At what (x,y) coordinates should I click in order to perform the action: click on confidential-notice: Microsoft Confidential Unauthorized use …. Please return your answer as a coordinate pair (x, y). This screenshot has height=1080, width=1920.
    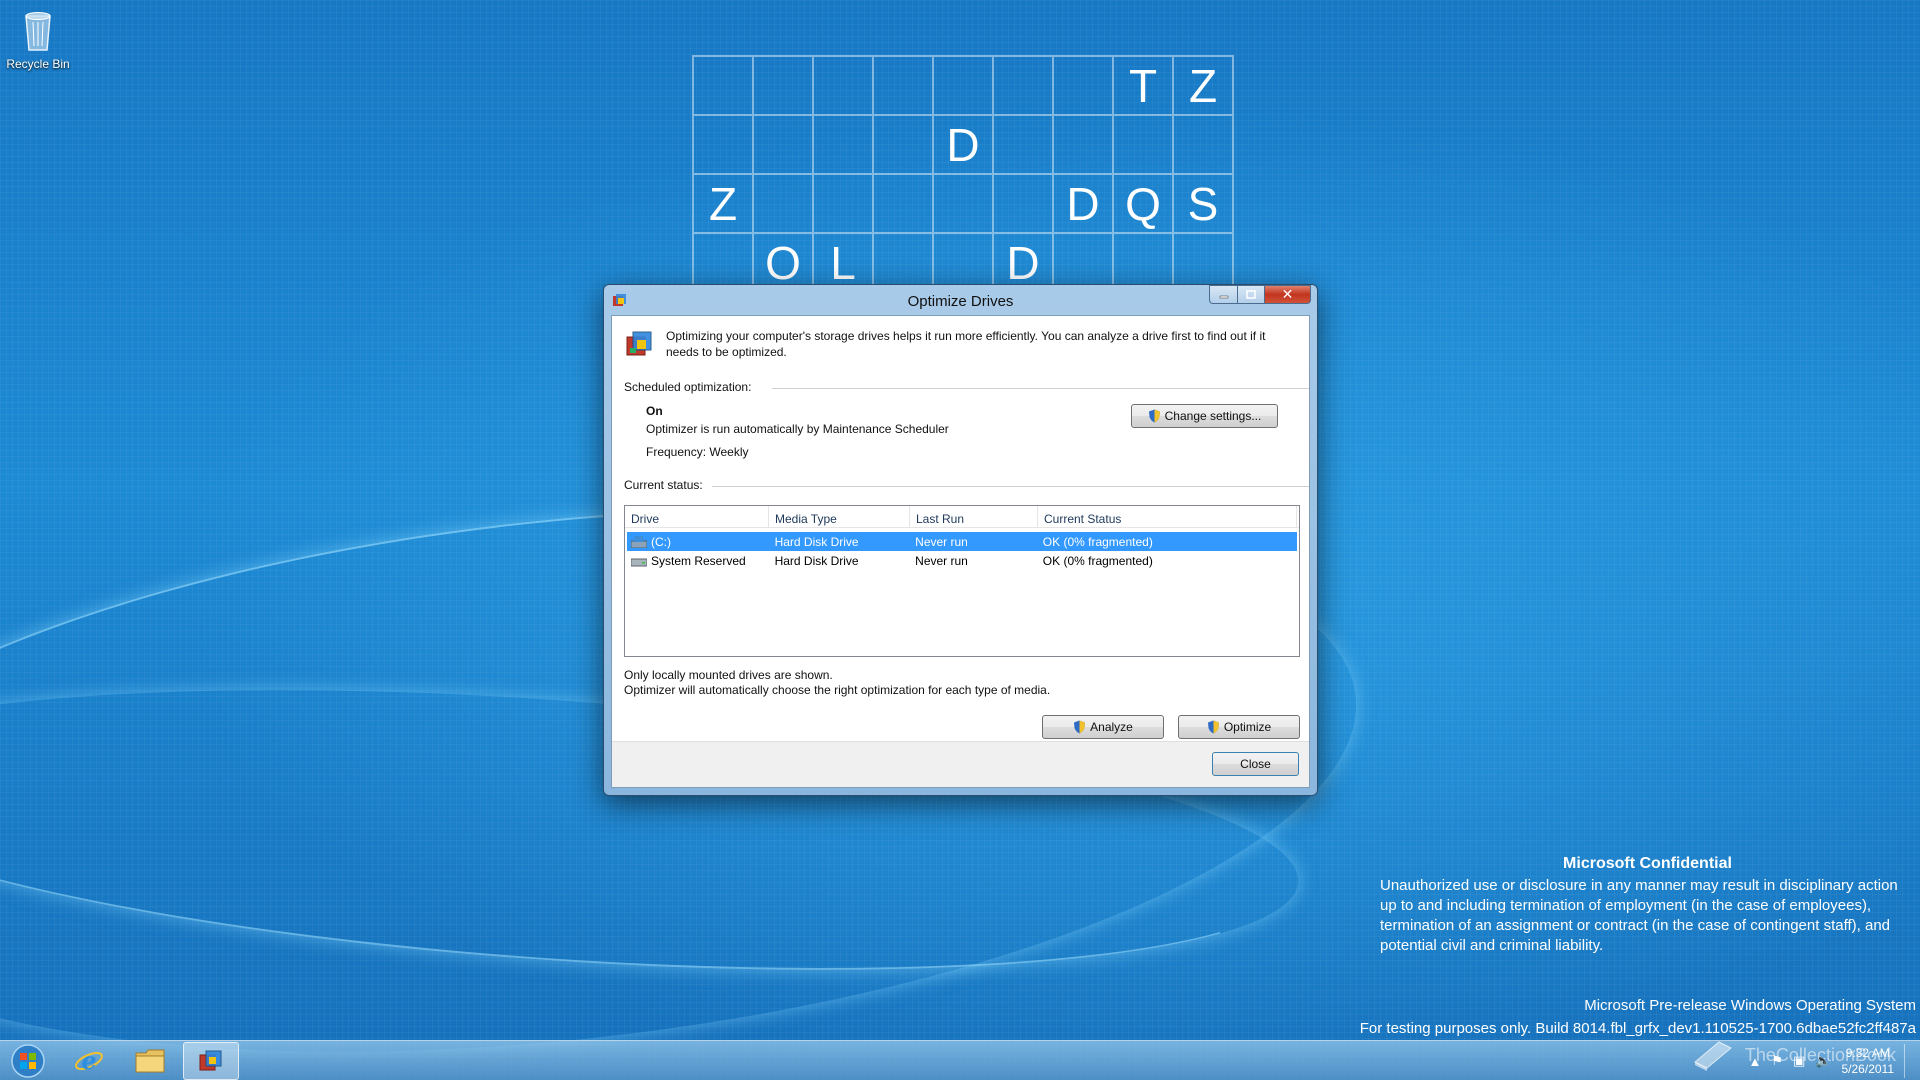
    Looking at the image, I should click on (1647, 905).